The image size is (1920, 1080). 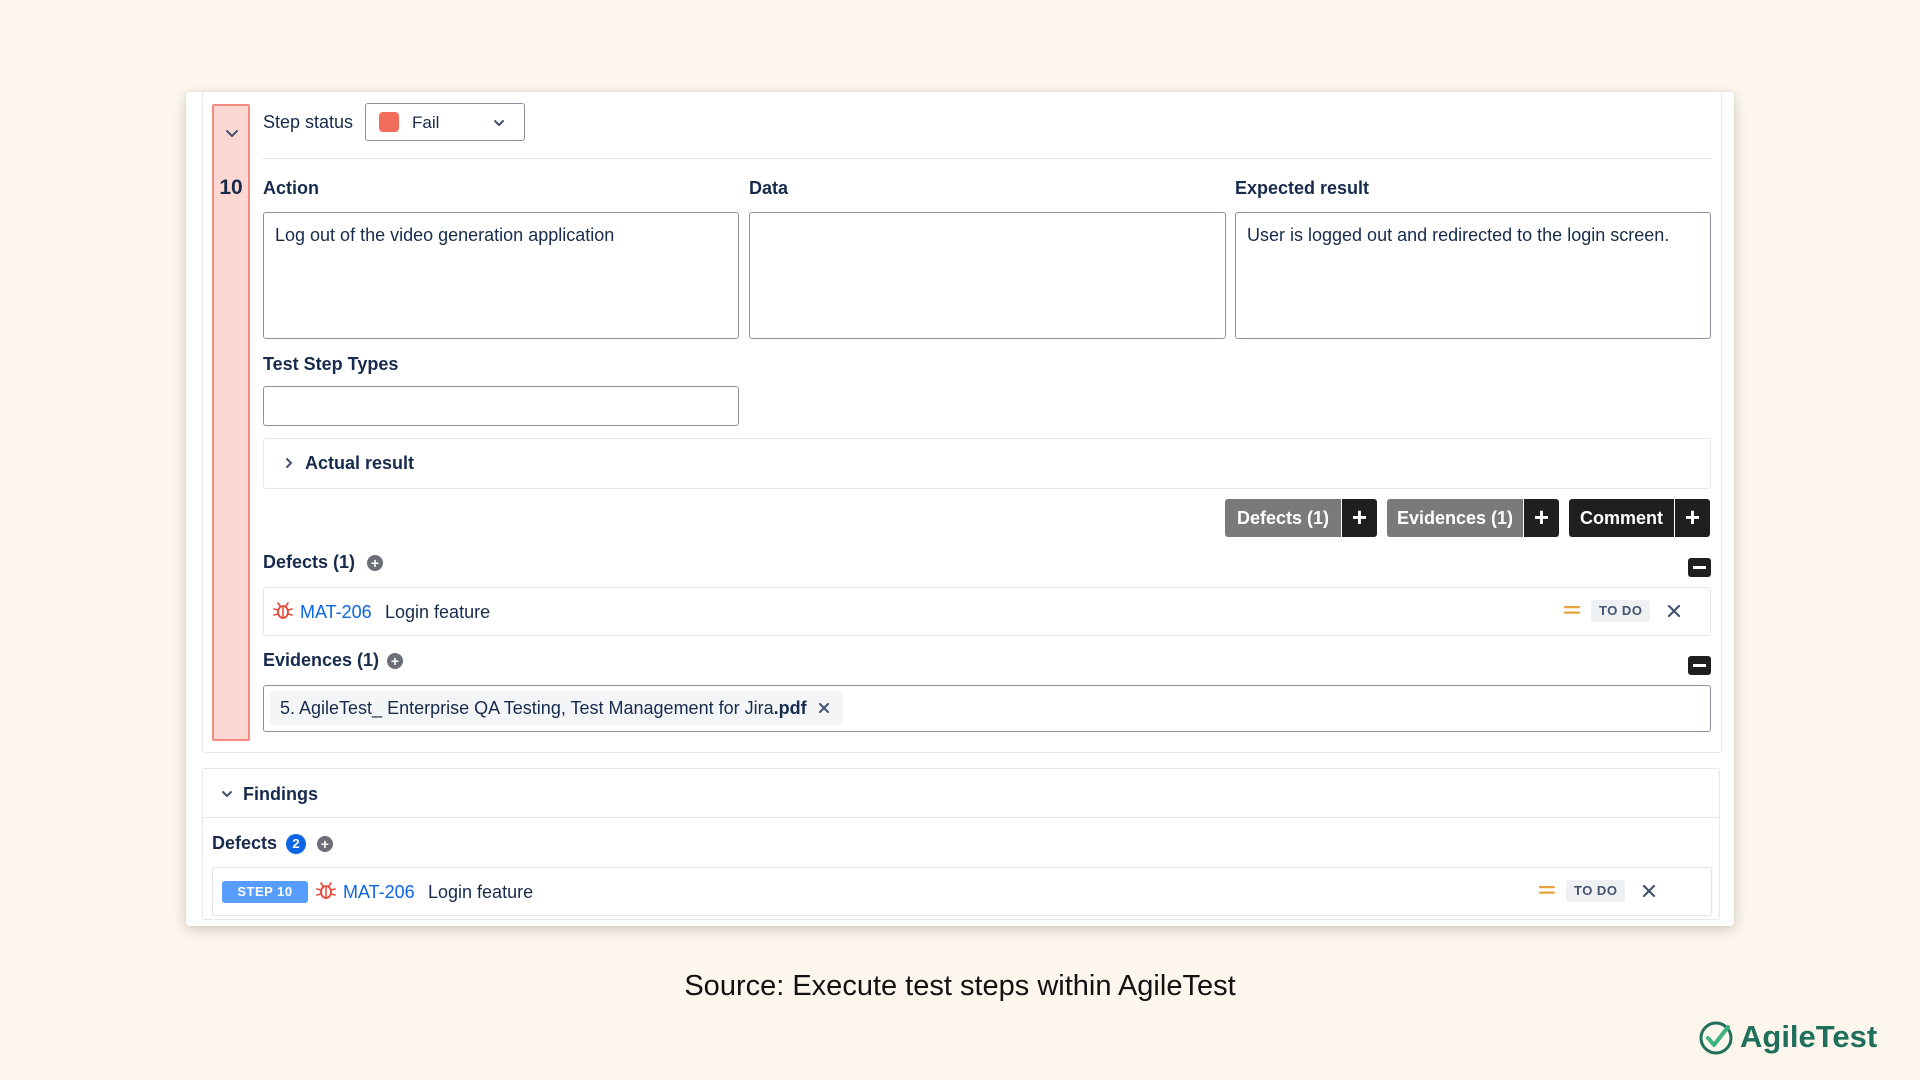 What do you see at coordinates (961, 793) in the screenshot?
I see `findings-toggle: Findings` at bounding box center [961, 793].